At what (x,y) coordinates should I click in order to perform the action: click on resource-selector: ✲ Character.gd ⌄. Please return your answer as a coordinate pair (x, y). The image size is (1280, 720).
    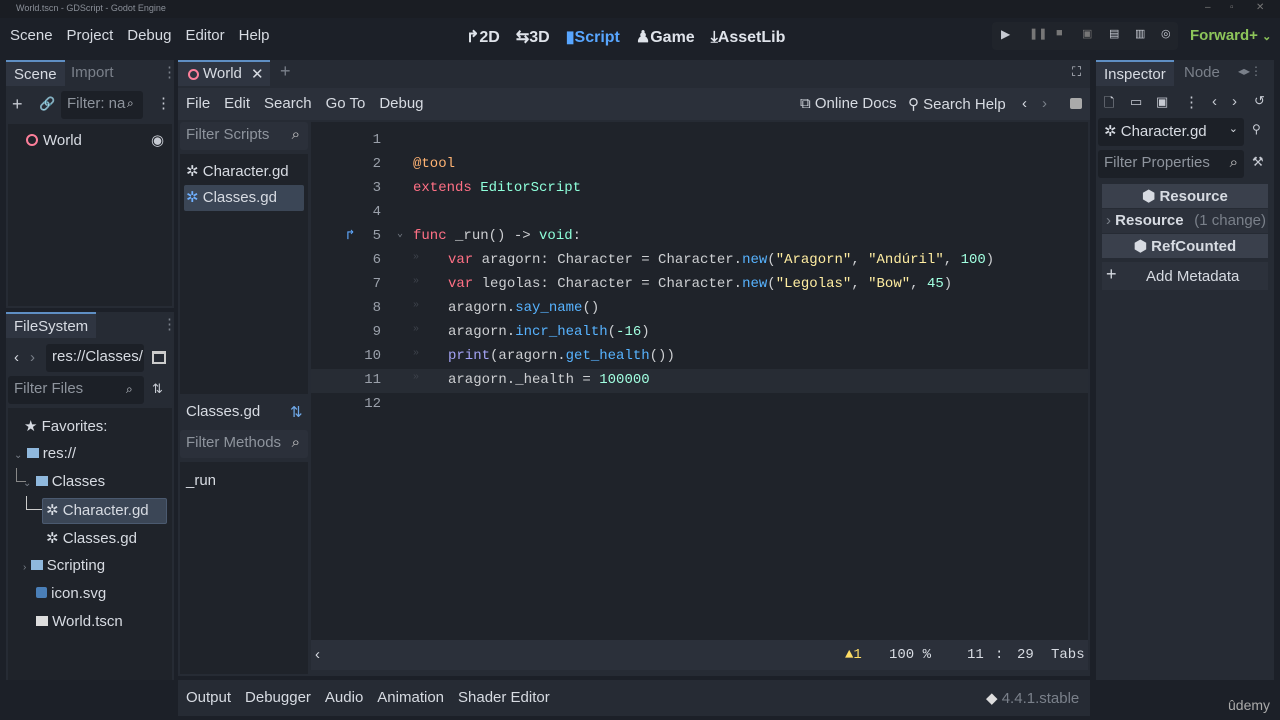
    Looking at the image, I should click on (1171, 132).